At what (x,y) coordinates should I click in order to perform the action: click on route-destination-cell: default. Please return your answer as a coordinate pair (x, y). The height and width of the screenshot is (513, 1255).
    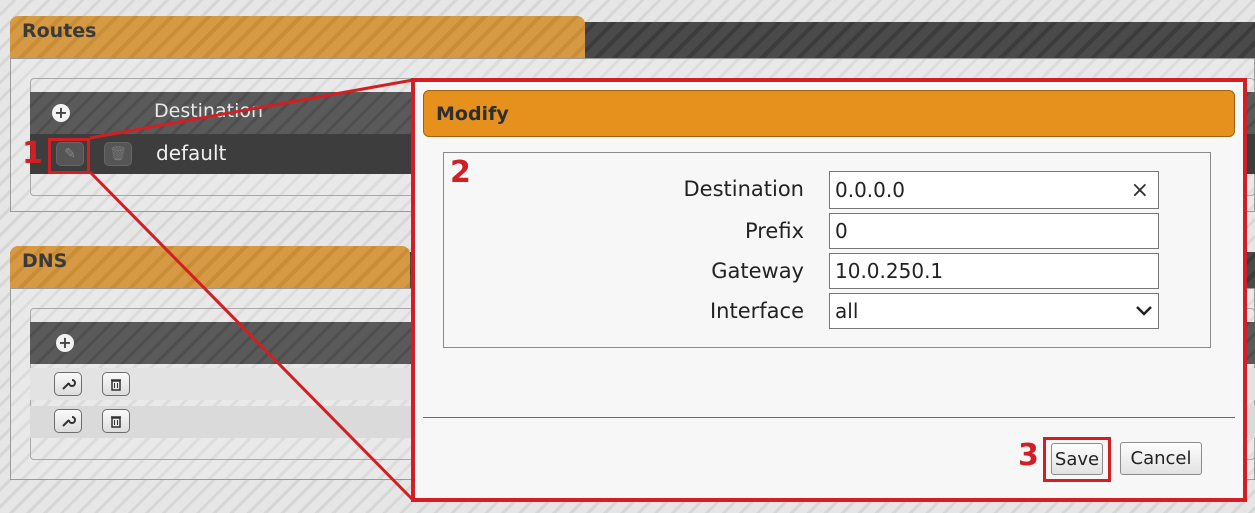
    Looking at the image, I should click on (191, 153).